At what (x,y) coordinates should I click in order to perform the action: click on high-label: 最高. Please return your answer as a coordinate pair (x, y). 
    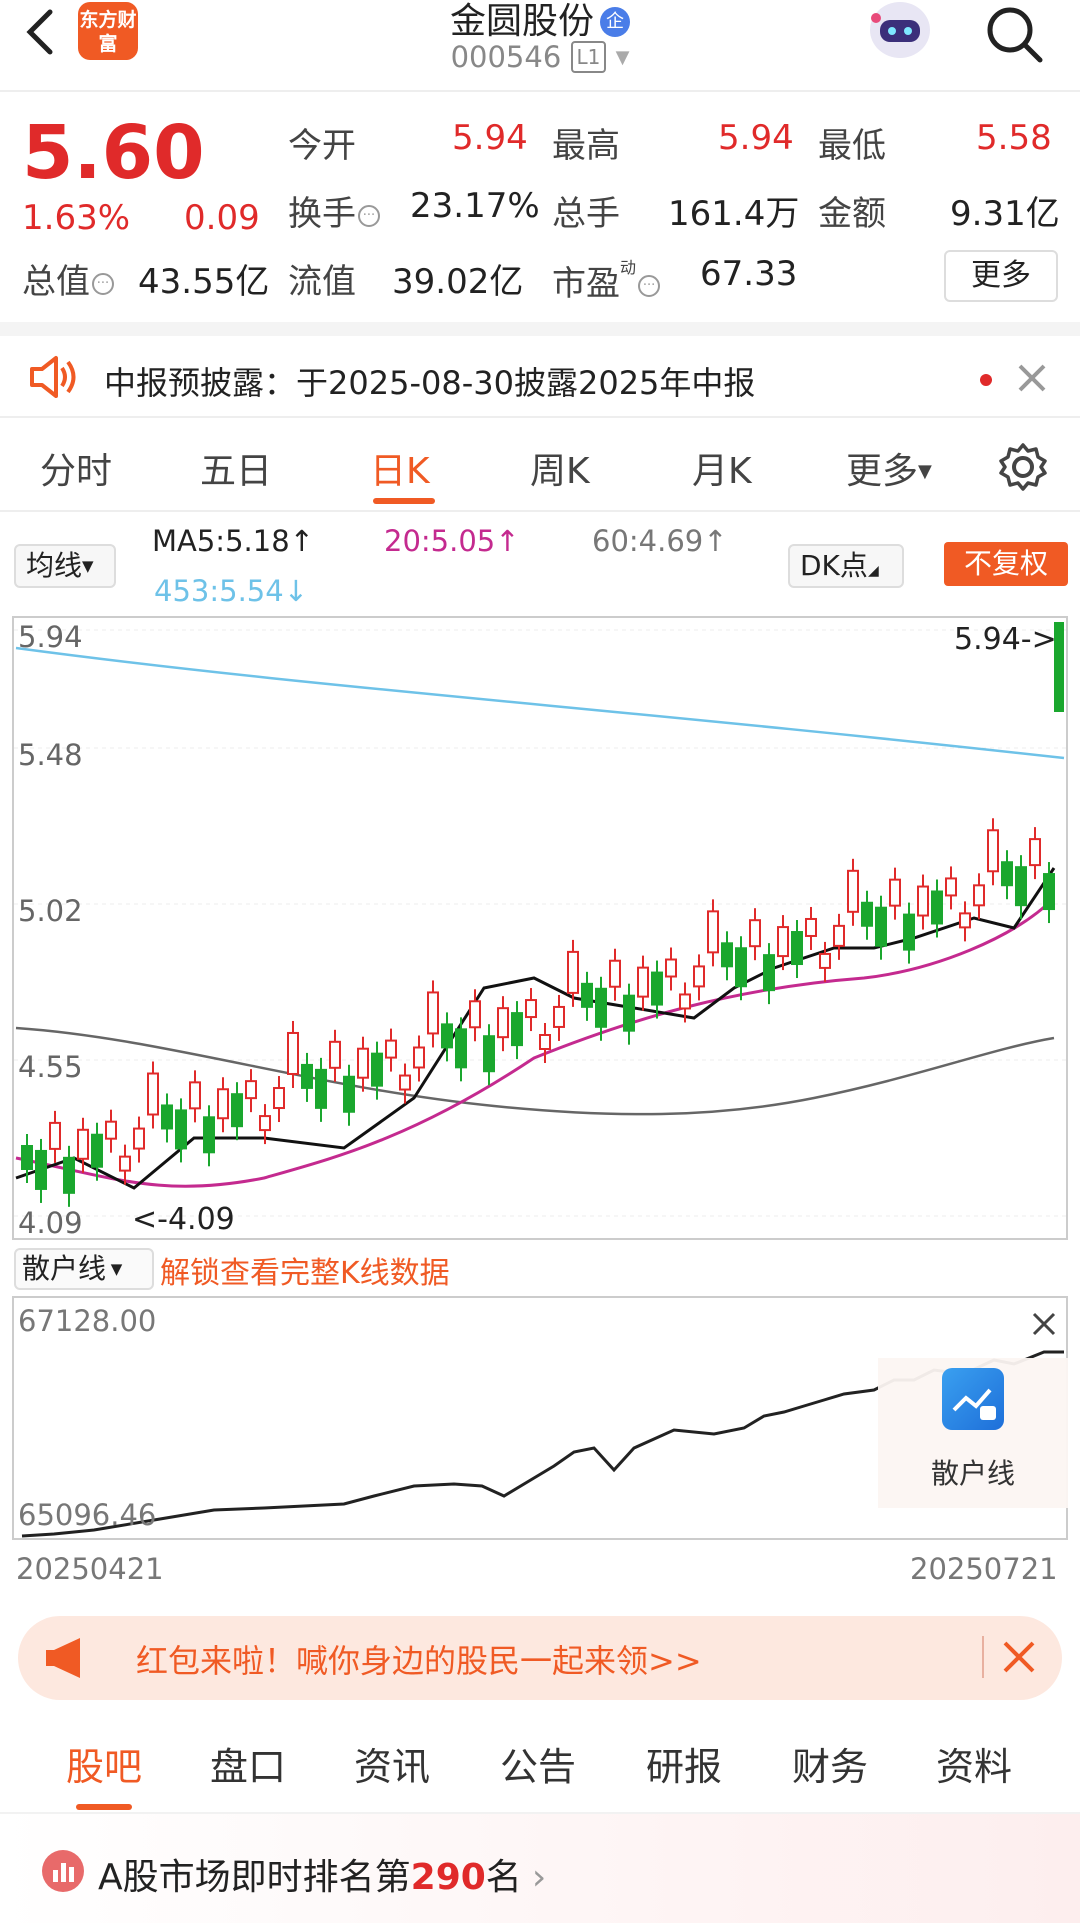
    Looking at the image, I should click on (586, 146).